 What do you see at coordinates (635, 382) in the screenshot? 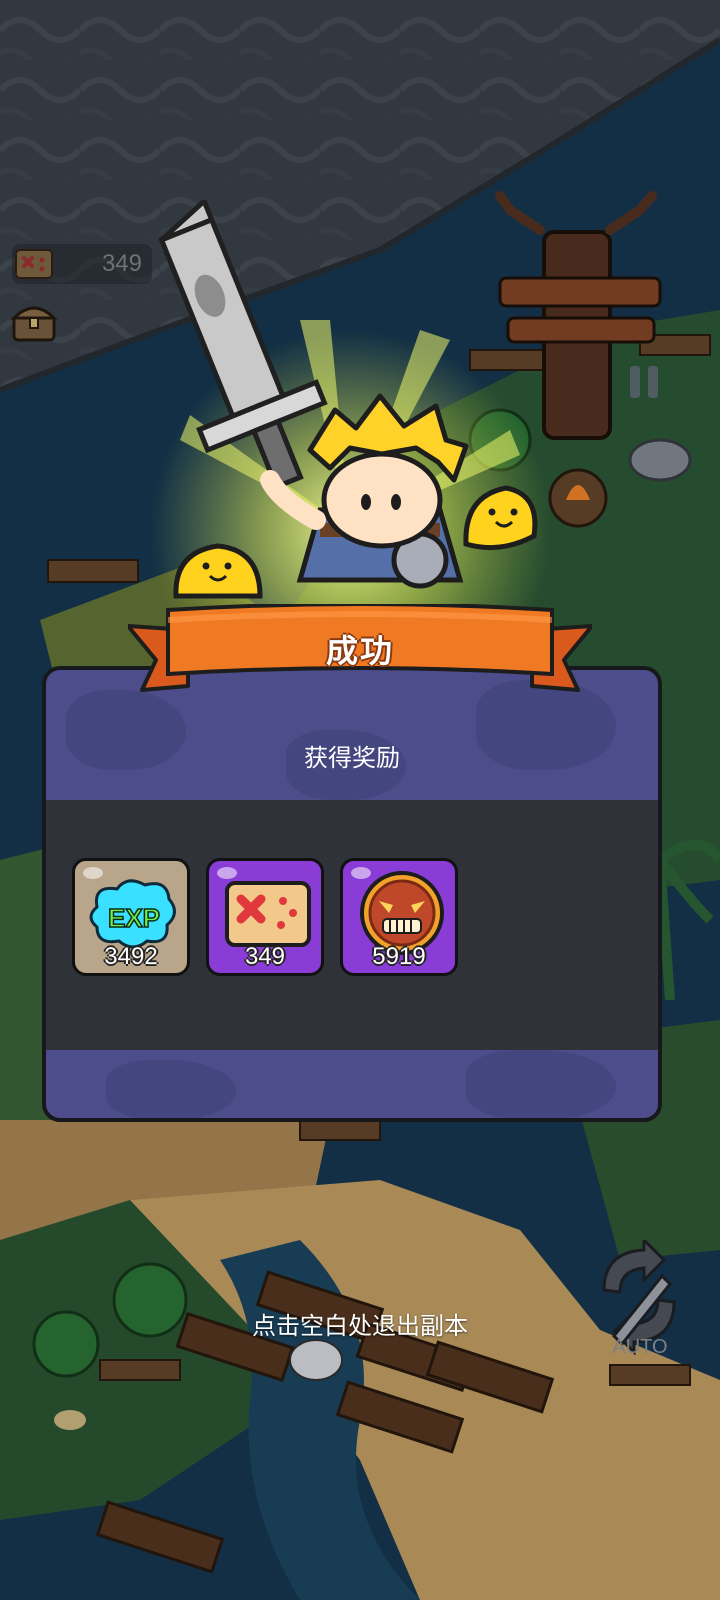
I see `pause-icon` at bounding box center [635, 382].